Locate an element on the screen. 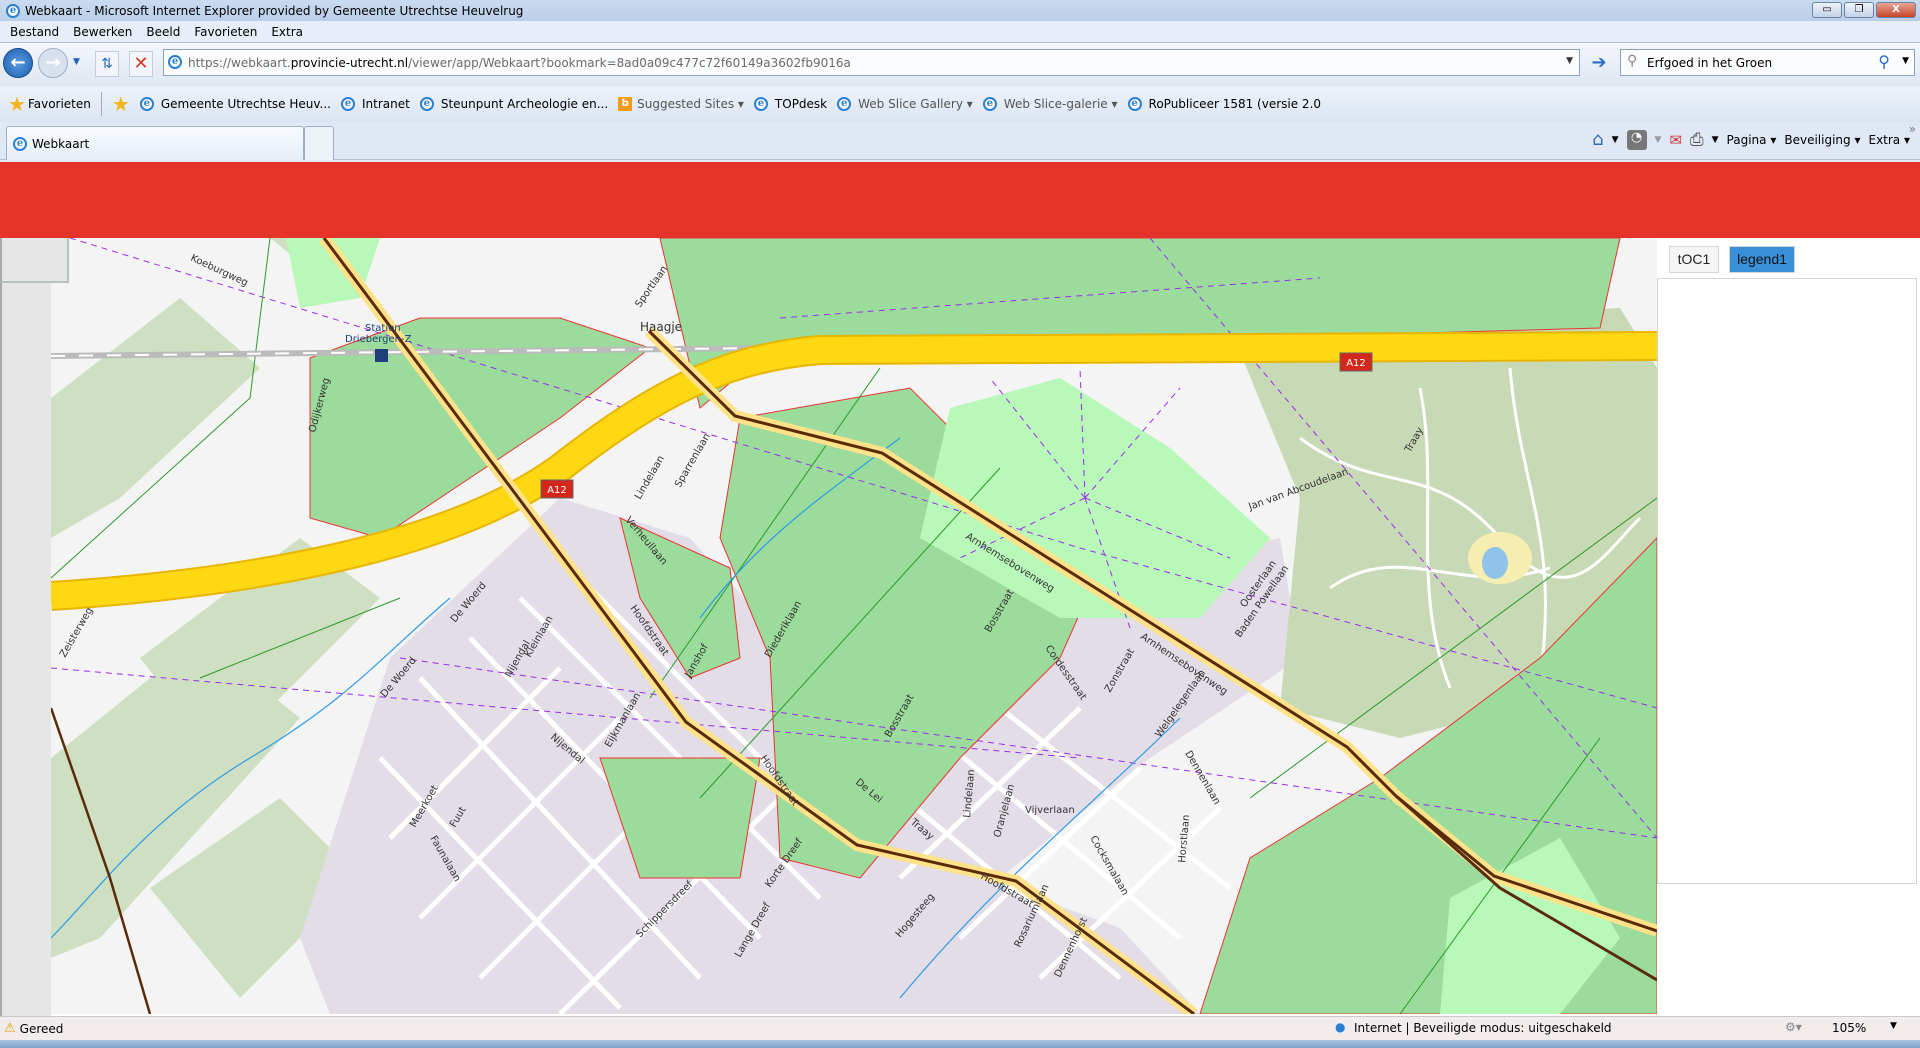  search-dropdown-icon: ▼ is located at coordinates (1905, 61).